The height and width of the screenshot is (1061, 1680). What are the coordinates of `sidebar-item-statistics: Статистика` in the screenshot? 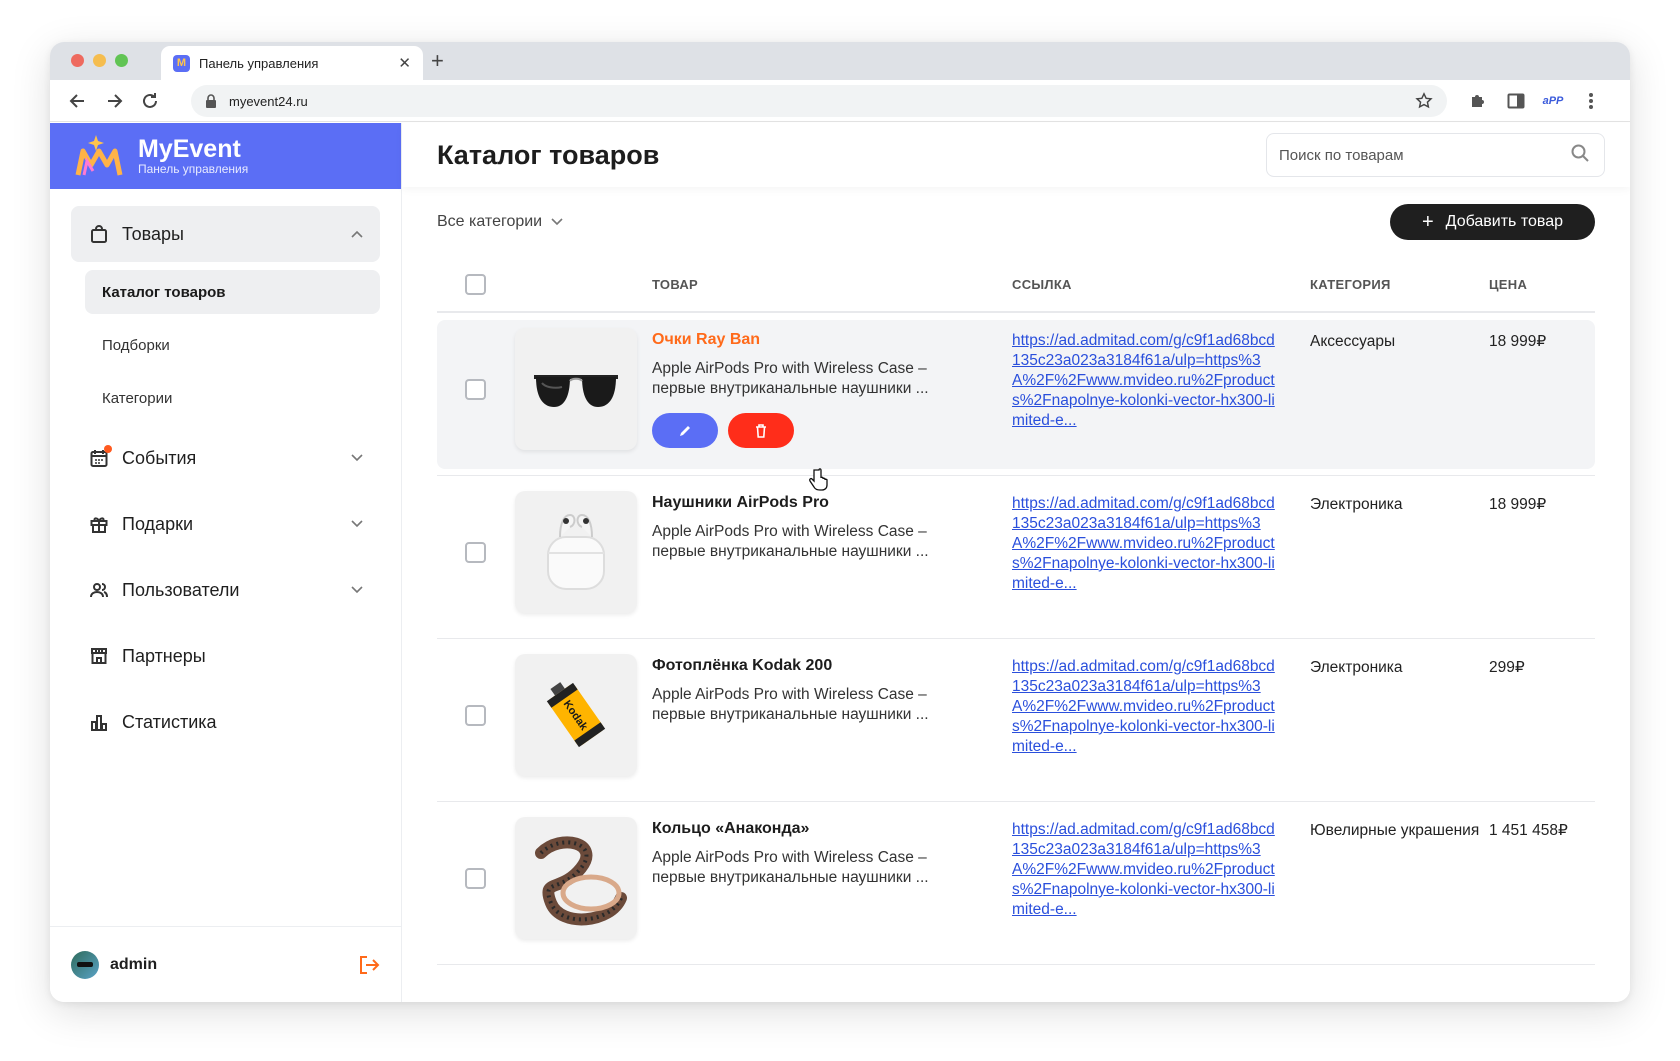 It's located at (225, 722).